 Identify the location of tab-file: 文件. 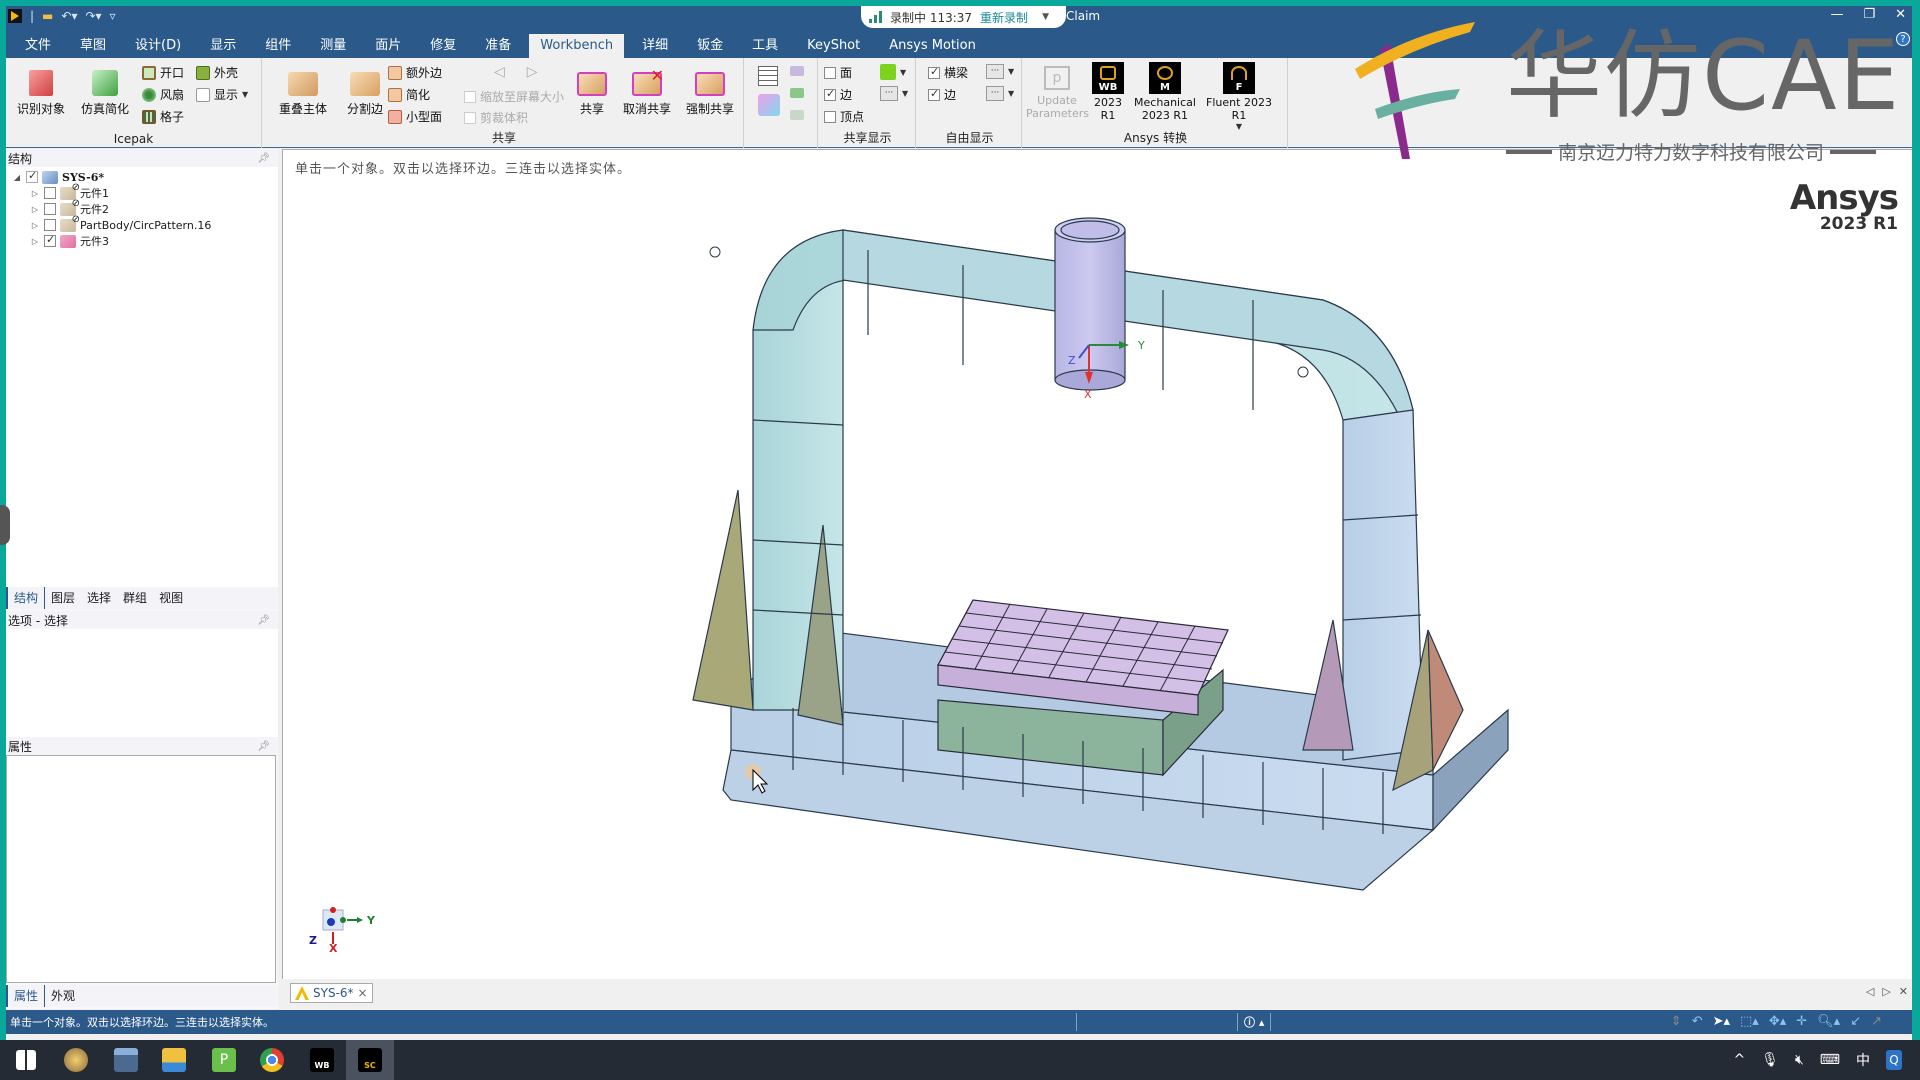
(38, 46).